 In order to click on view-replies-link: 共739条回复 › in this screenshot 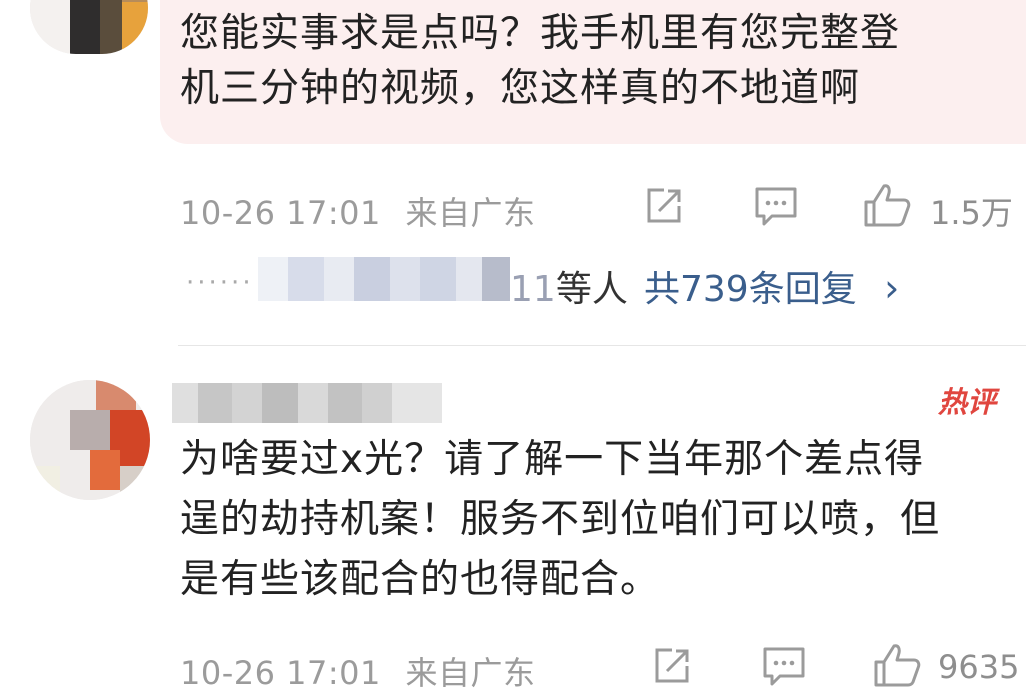, I will do `click(771, 286)`.